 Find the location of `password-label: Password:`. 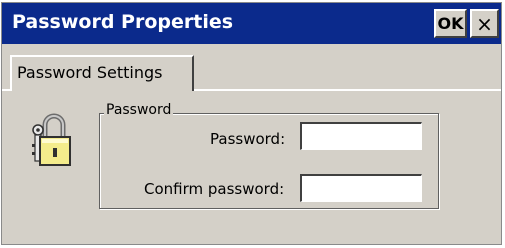

password-label: Password: is located at coordinates (248, 139).